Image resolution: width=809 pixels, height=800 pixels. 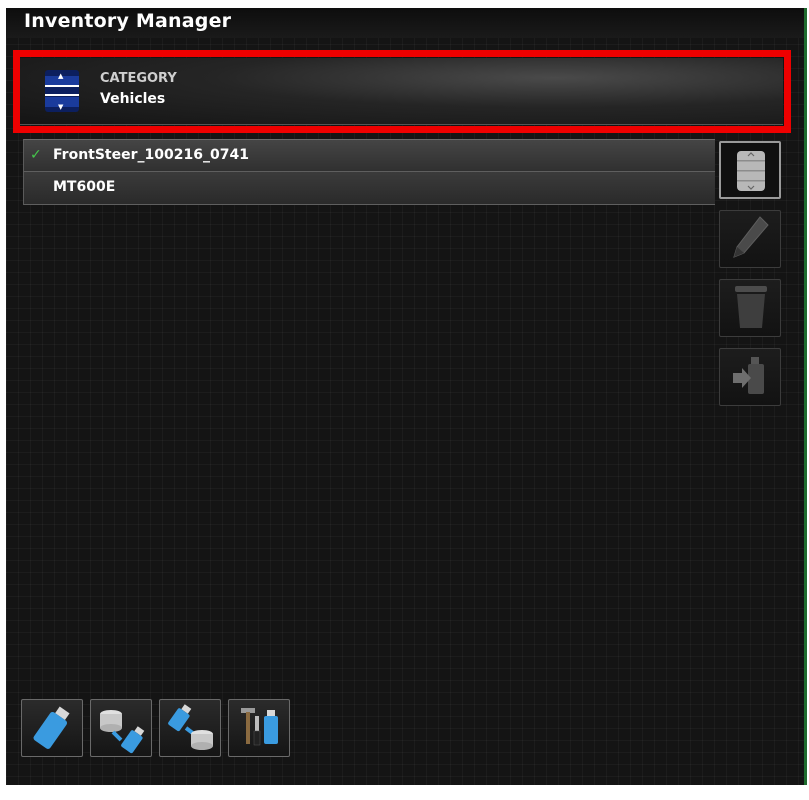 I want to click on window-title: Inventory Manager, so click(x=128, y=21).